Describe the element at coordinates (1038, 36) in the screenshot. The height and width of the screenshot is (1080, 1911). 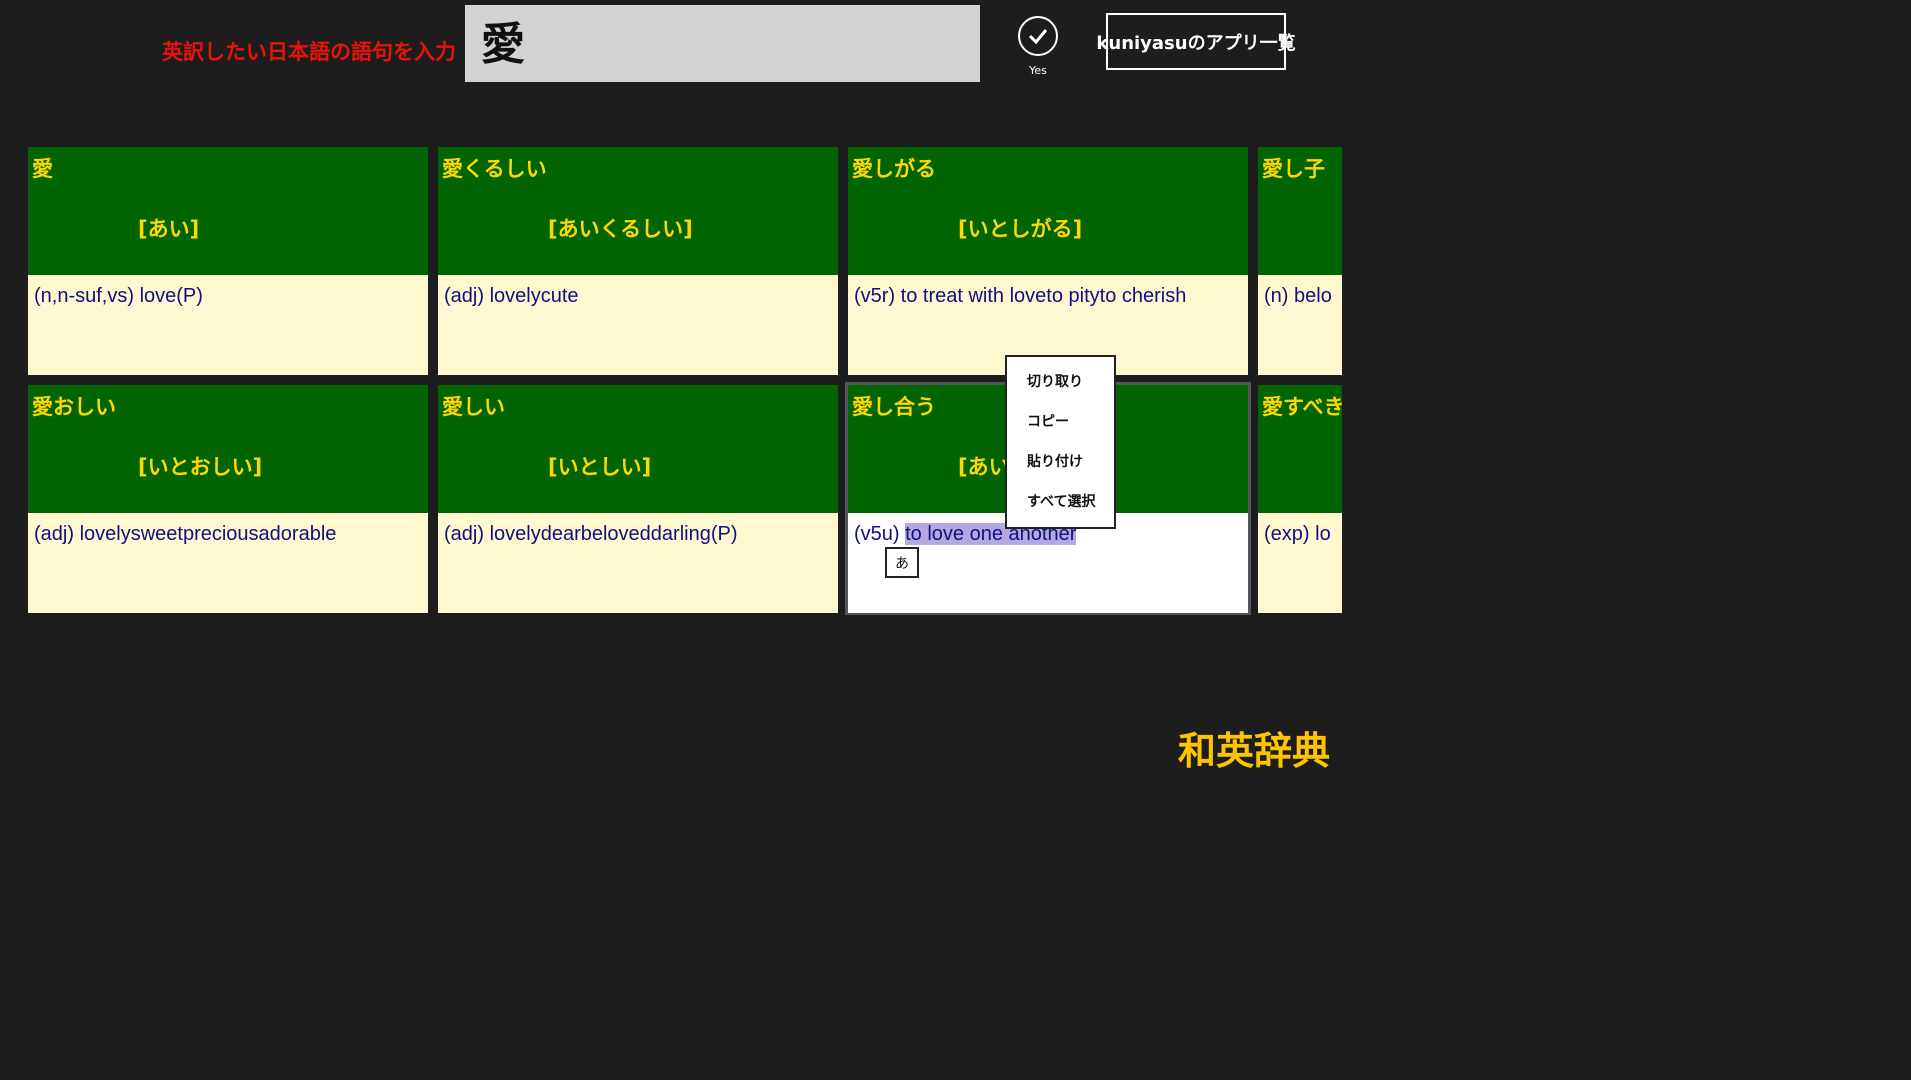
I see `checkmark-icon` at that location.